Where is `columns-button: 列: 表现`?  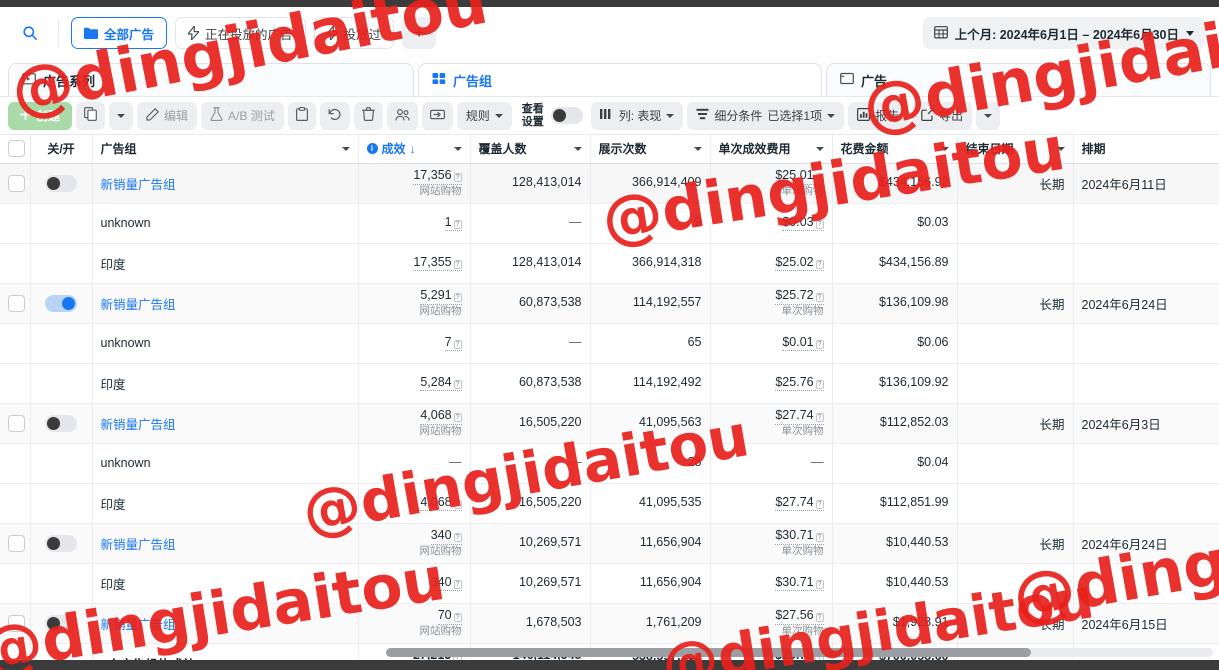 columns-button: 列: 表现 is located at coordinates (637, 115).